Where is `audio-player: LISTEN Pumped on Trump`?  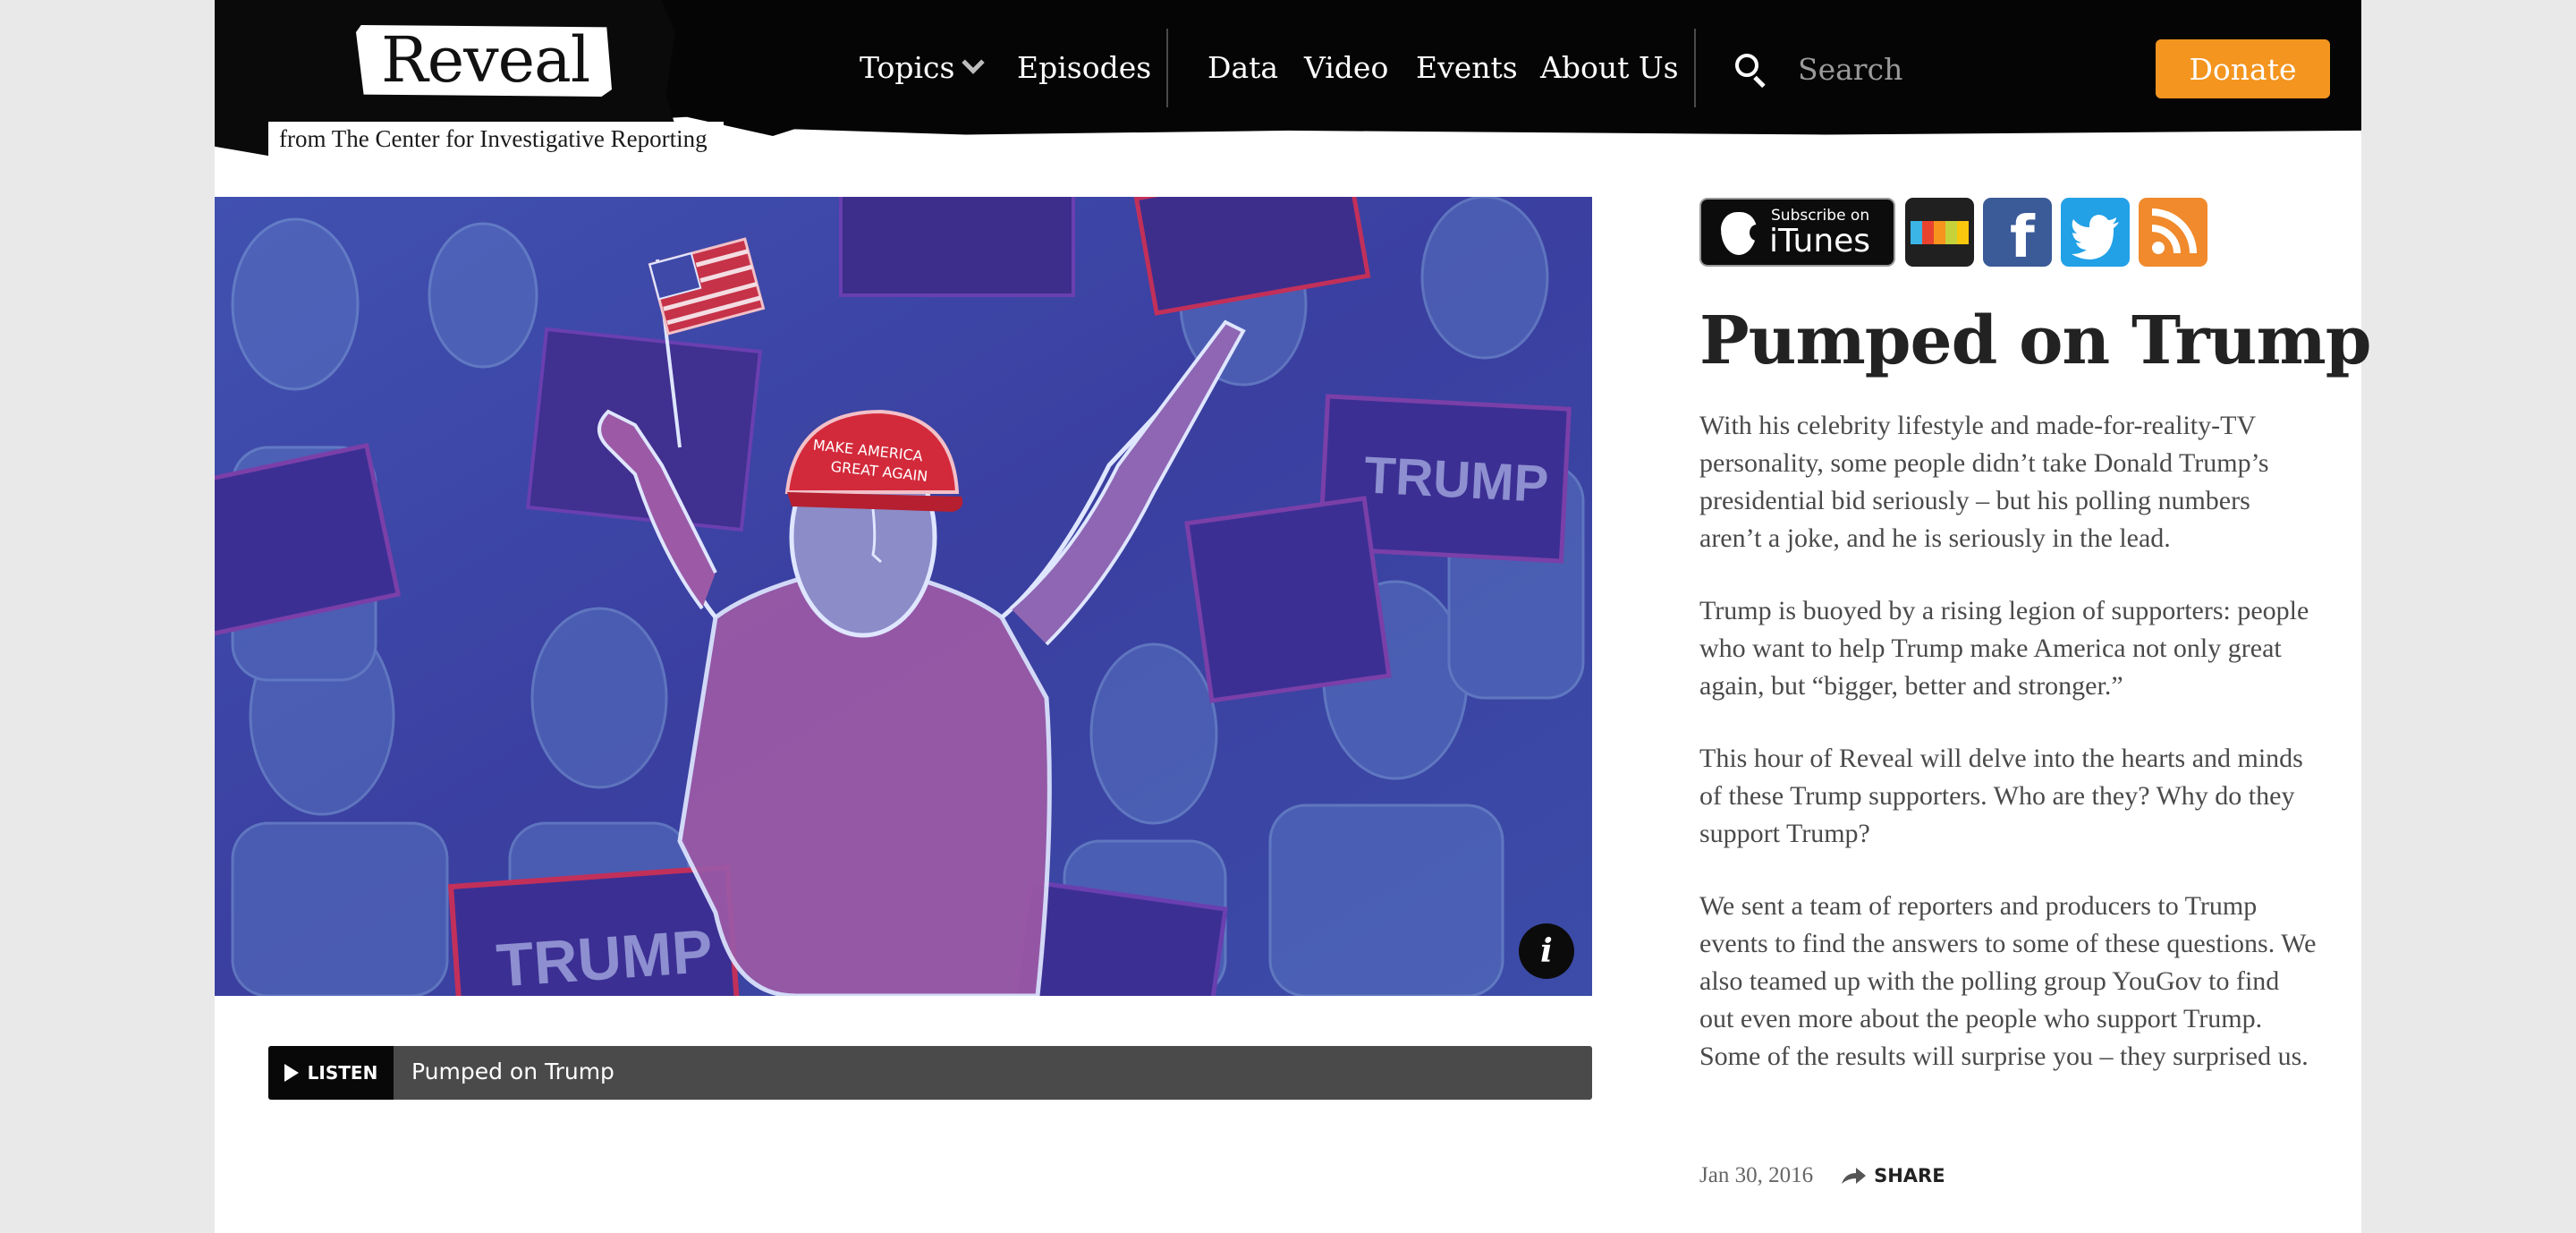
audio-player: LISTEN Pumped on Trump is located at coordinates (930, 1073).